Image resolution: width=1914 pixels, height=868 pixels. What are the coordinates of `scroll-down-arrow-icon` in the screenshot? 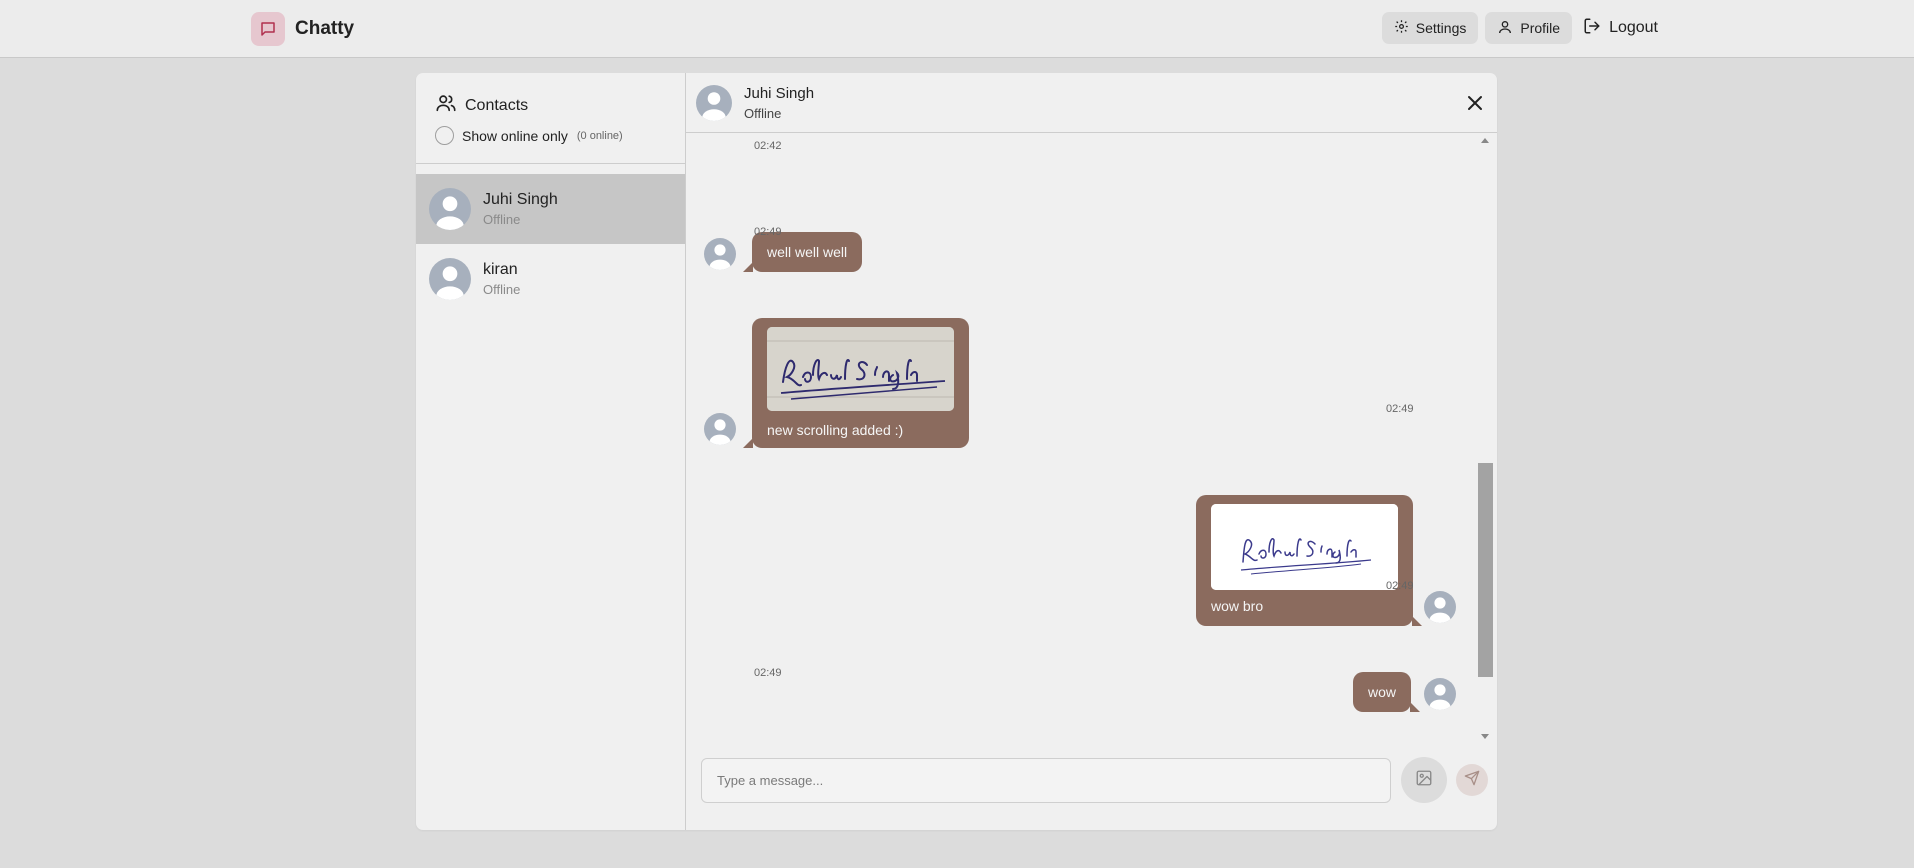 It's located at (1485, 736).